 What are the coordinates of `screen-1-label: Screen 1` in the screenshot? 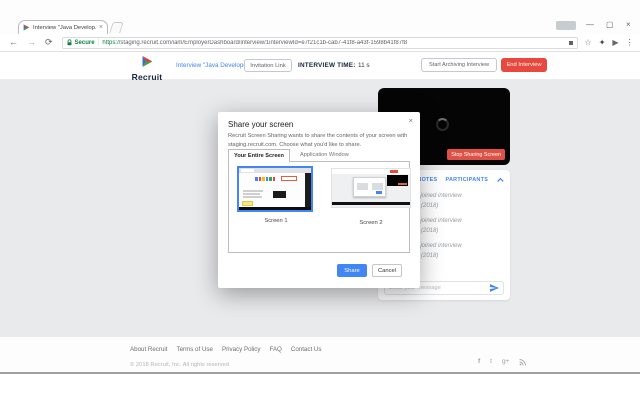 It's located at (276, 221).